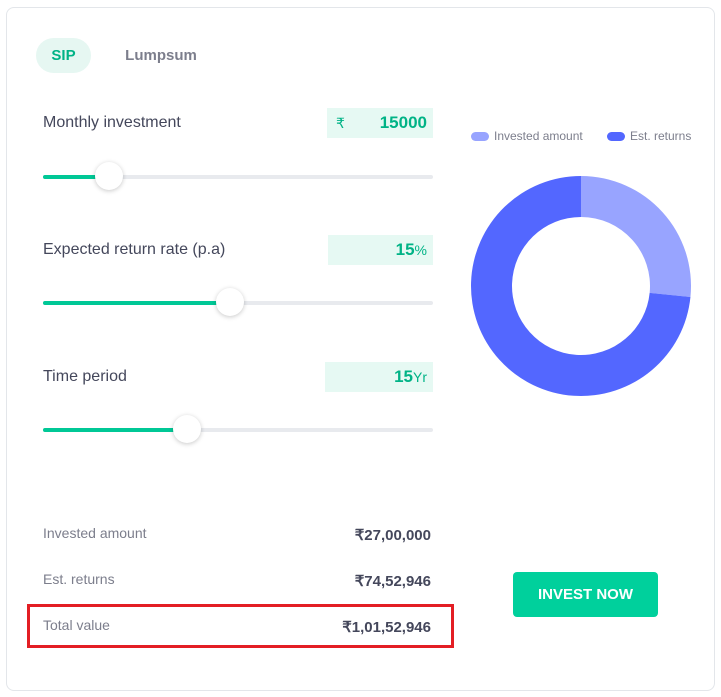  I want to click on percent-unit: %, so click(420, 250).